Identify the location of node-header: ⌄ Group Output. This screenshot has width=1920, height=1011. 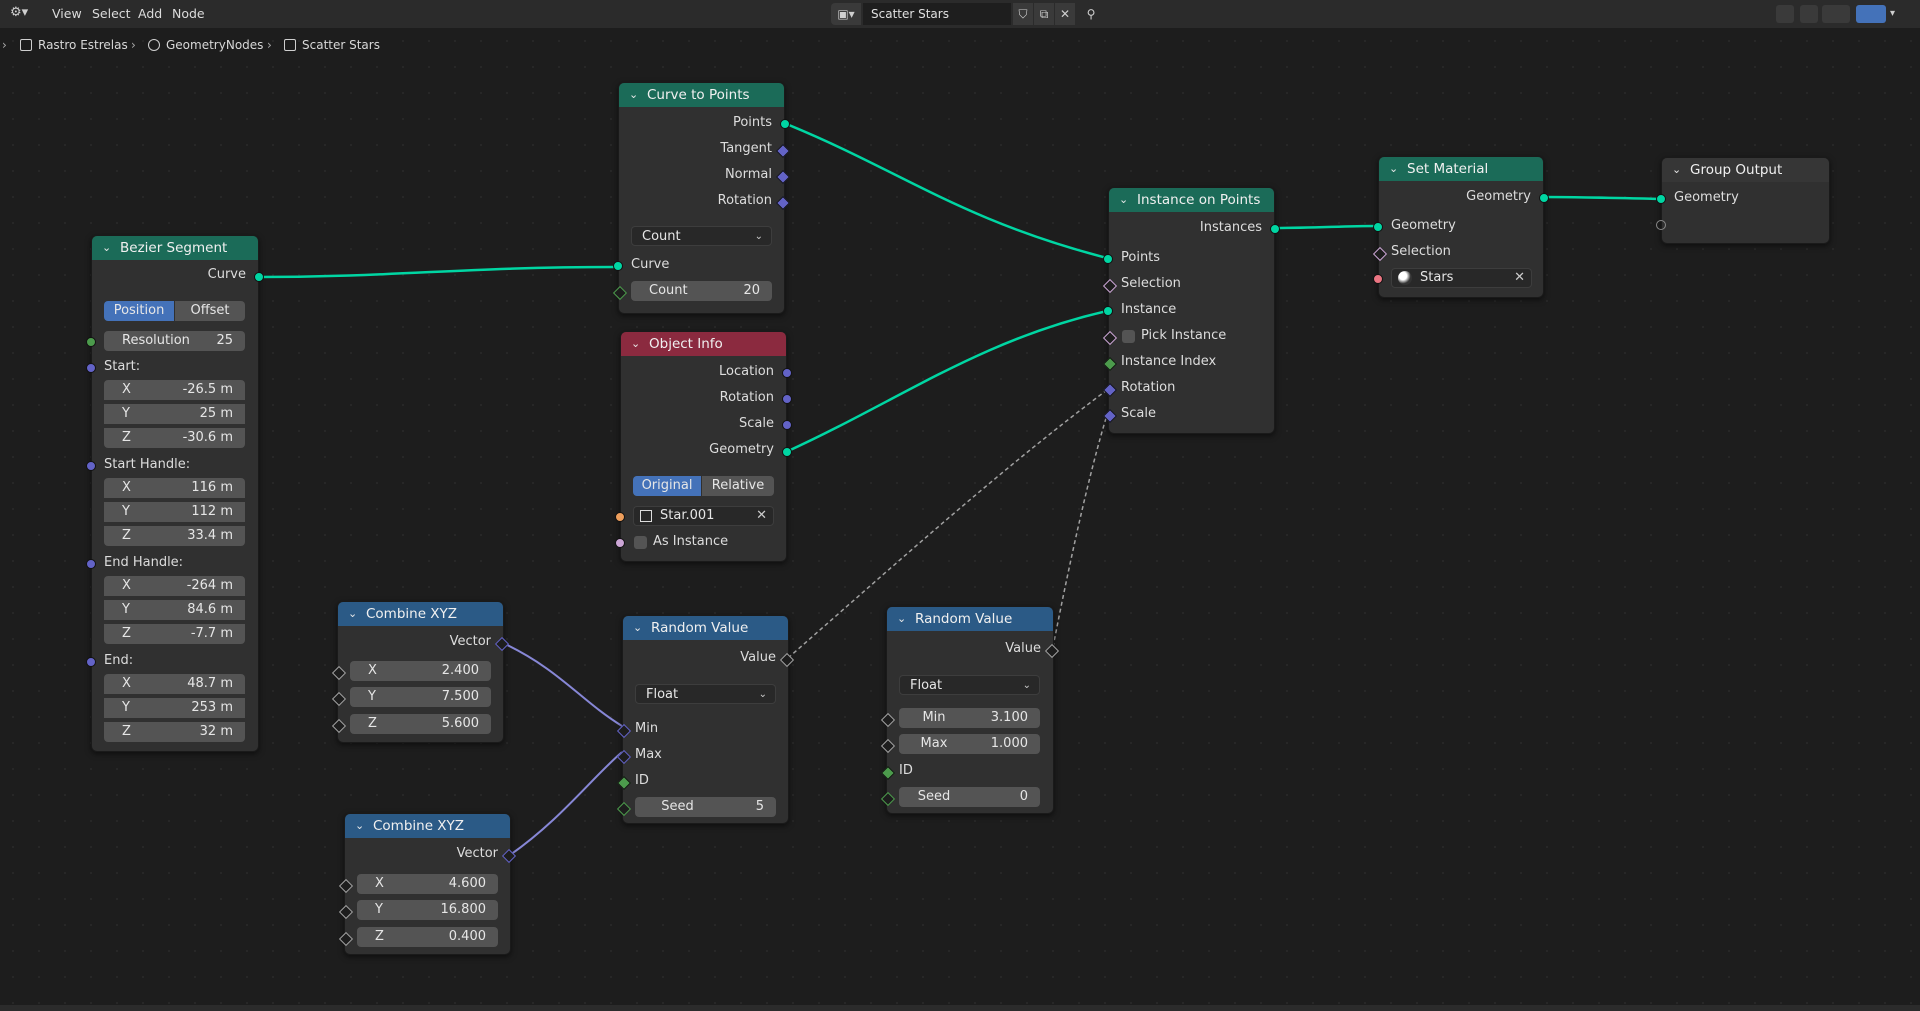
(1745, 170).